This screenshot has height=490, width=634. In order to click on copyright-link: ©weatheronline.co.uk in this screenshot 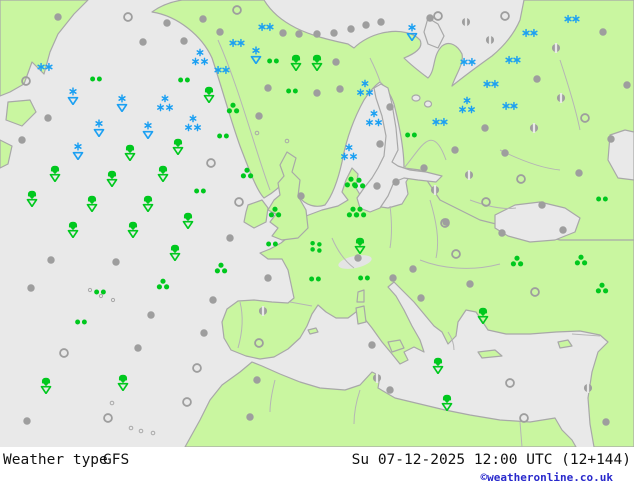, I will do `click(547, 477)`.